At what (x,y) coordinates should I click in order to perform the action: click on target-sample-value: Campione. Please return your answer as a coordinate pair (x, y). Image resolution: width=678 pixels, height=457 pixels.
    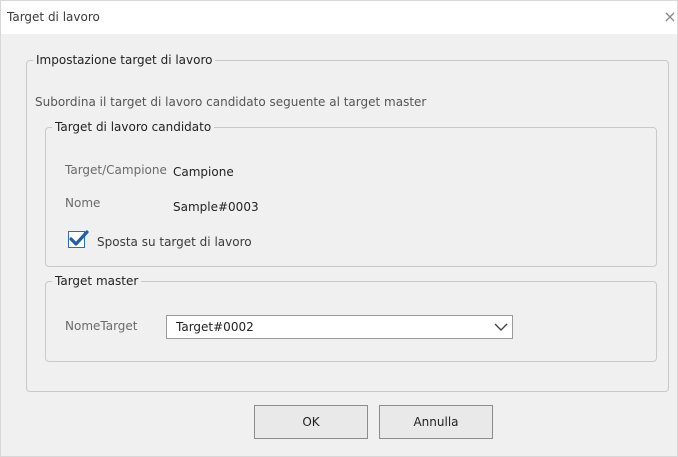
    Looking at the image, I should click on (203, 172).